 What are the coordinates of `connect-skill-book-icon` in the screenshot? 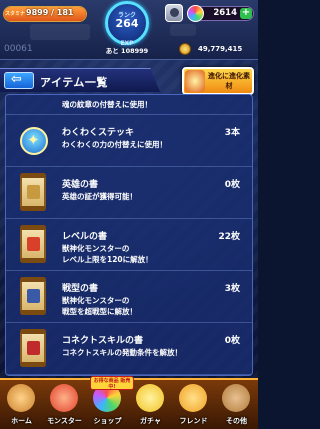 It's located at (33, 348).